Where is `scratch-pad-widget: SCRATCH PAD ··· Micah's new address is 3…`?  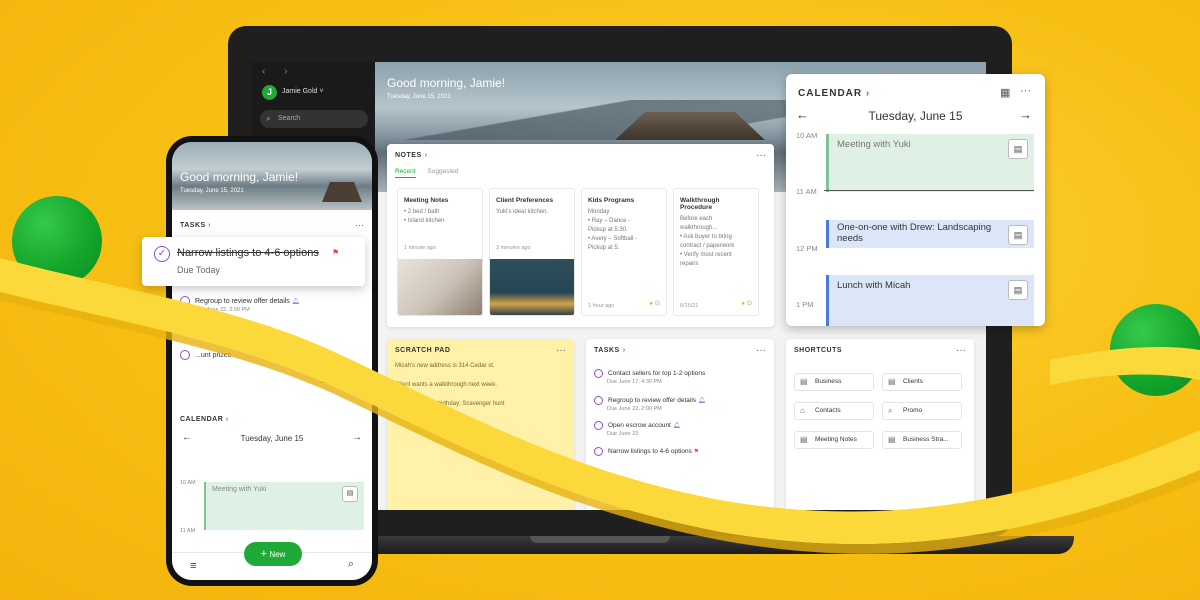
scratch-pad-widget: SCRATCH PAD ··· Micah's new address is 3… is located at coordinates (480, 424).